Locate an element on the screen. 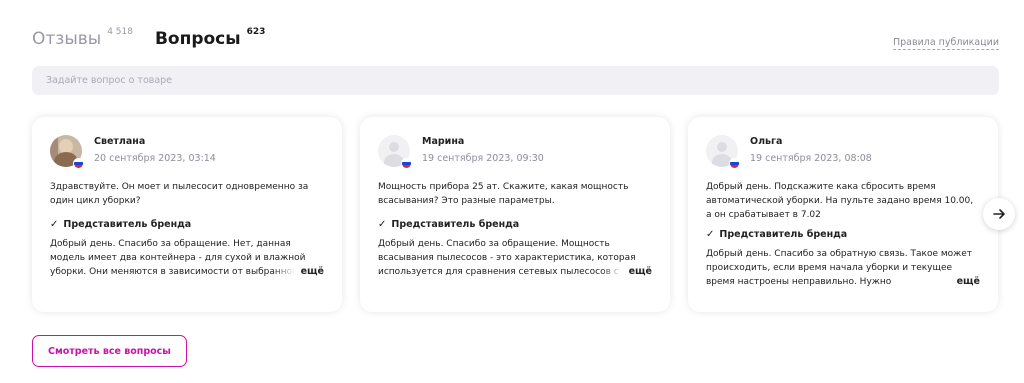 This screenshot has height=383, width=1024. tab-reviews-count: 4 518 is located at coordinates (120, 32).